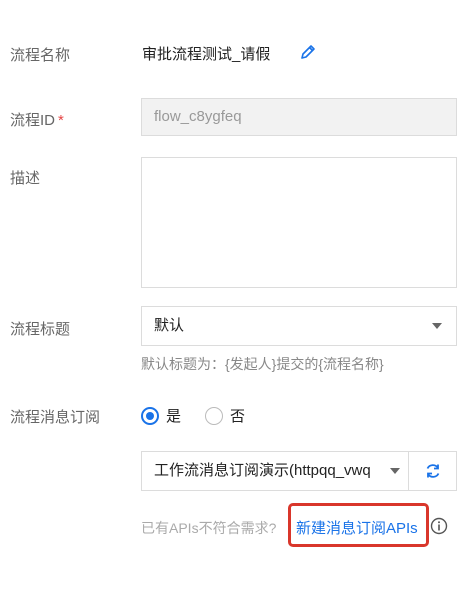 The image size is (474, 591). What do you see at coordinates (214, 415) in the screenshot?
I see `radio-no-dot` at bounding box center [214, 415].